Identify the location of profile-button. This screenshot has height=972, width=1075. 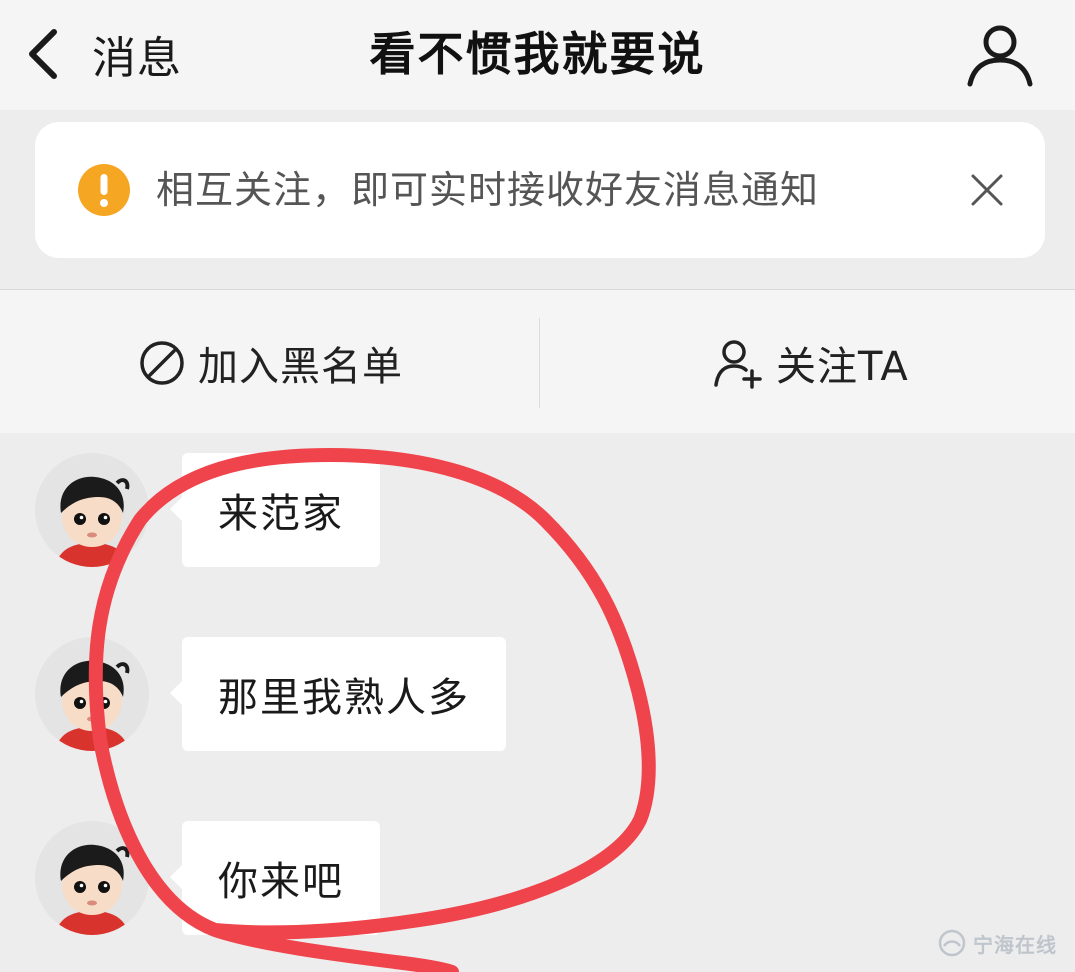
(1000, 55).